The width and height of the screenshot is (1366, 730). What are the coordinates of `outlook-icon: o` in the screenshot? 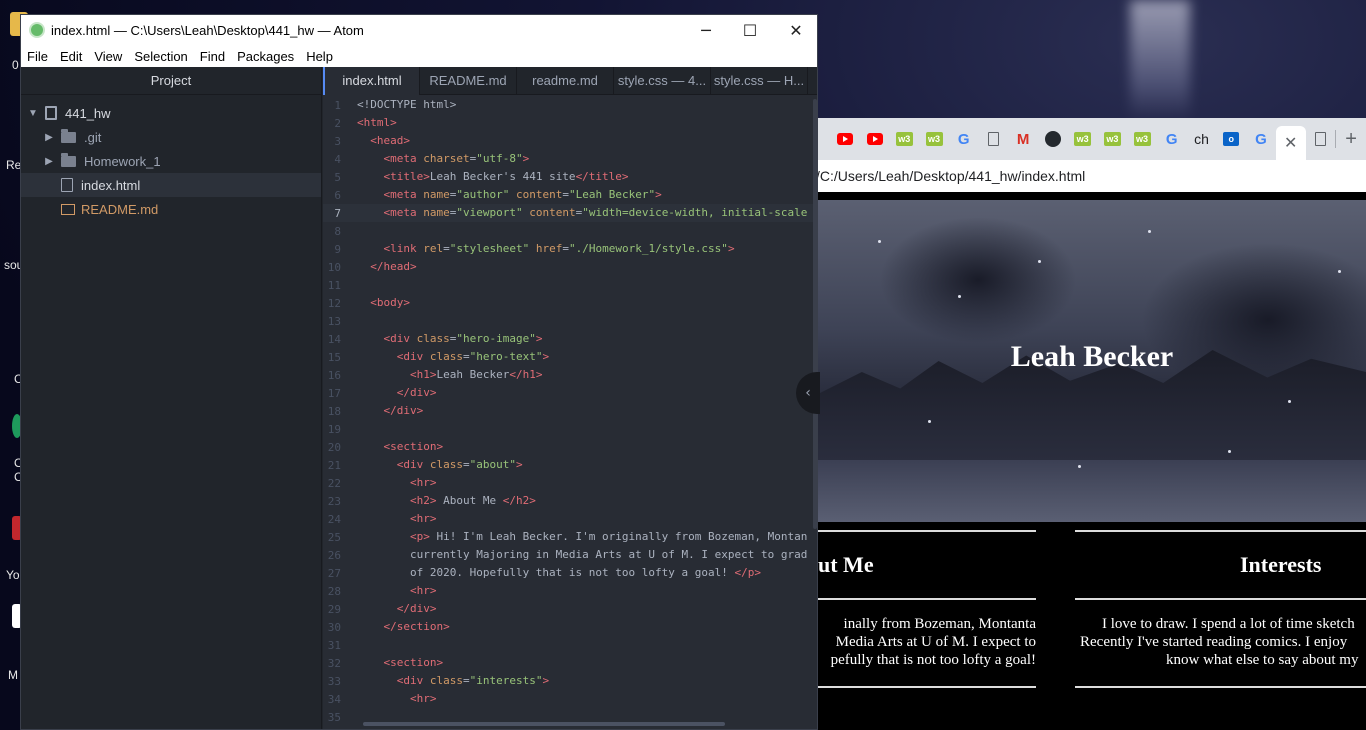 It's located at (1231, 139).